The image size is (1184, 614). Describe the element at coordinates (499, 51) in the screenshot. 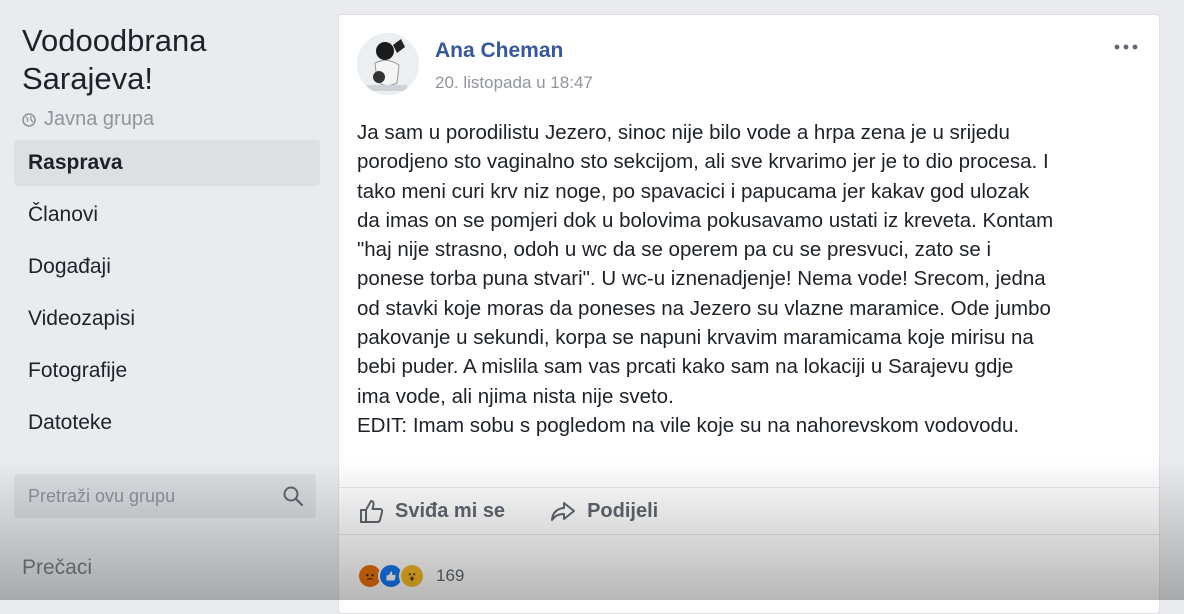

I see `post-author: Ana Cheman` at that location.